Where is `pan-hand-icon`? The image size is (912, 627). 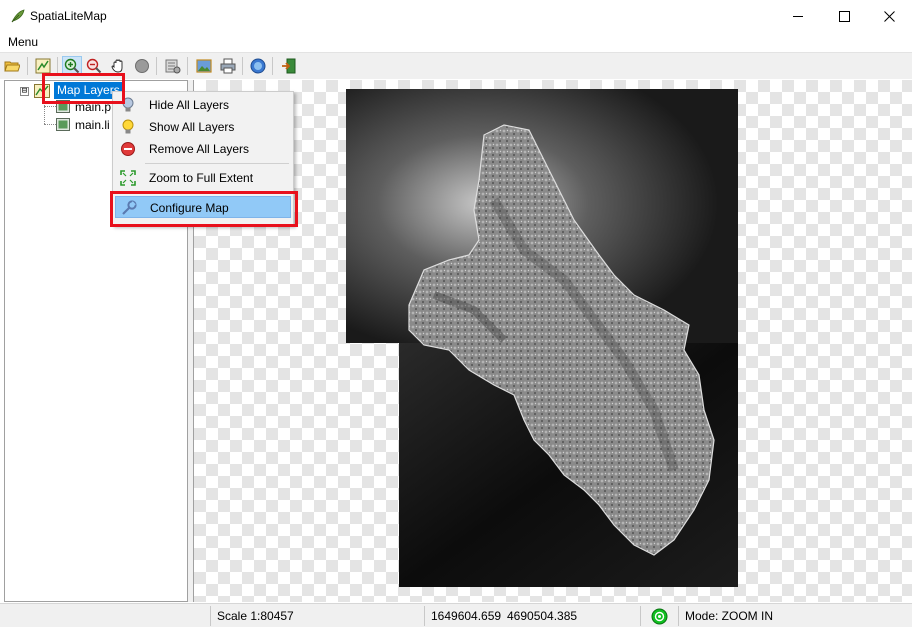 pan-hand-icon is located at coordinates (117, 66).